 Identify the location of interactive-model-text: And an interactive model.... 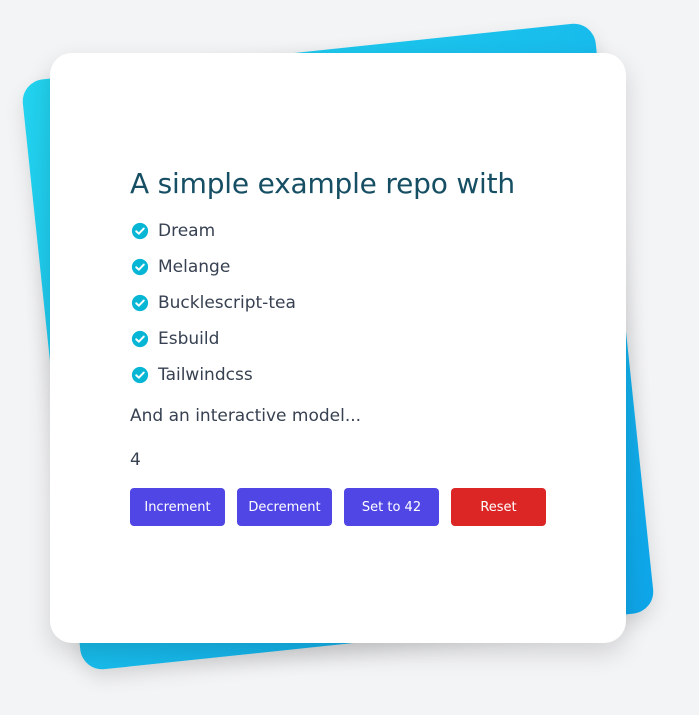
(246, 416).